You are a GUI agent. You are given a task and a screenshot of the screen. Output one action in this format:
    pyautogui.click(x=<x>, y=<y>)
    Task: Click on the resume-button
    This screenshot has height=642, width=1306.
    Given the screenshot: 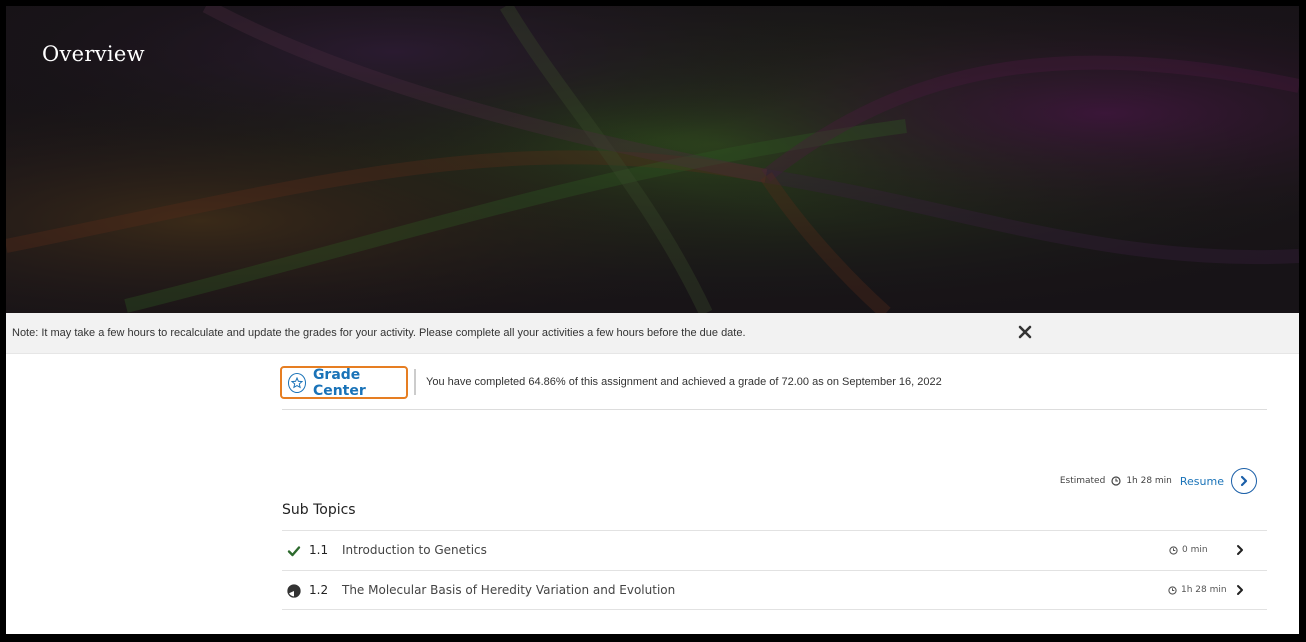 What is the action you would take?
    pyautogui.click(x=1244, y=481)
    